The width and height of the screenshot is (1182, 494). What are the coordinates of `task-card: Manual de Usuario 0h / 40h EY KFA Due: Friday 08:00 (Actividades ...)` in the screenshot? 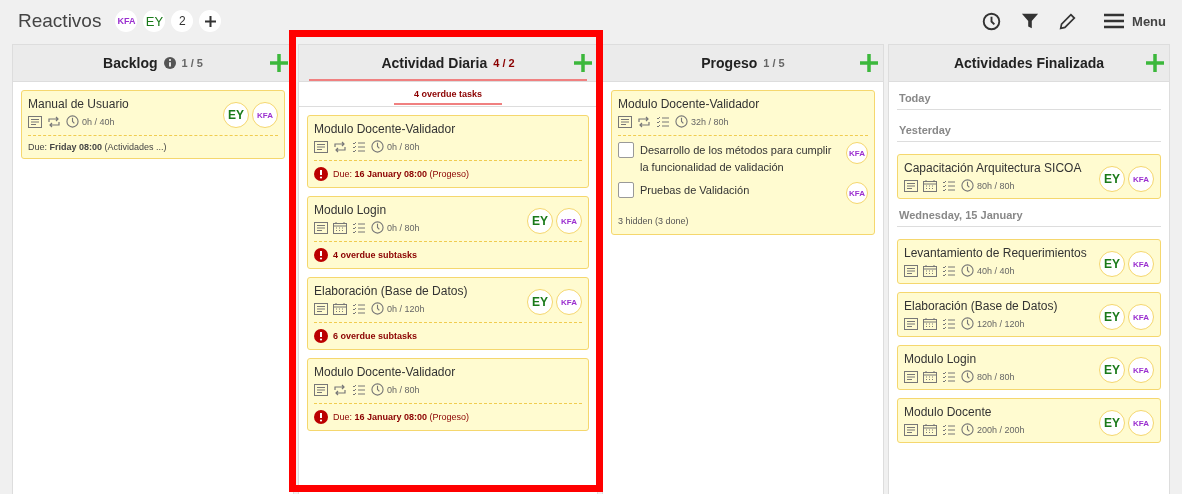 It's located at (153, 124).